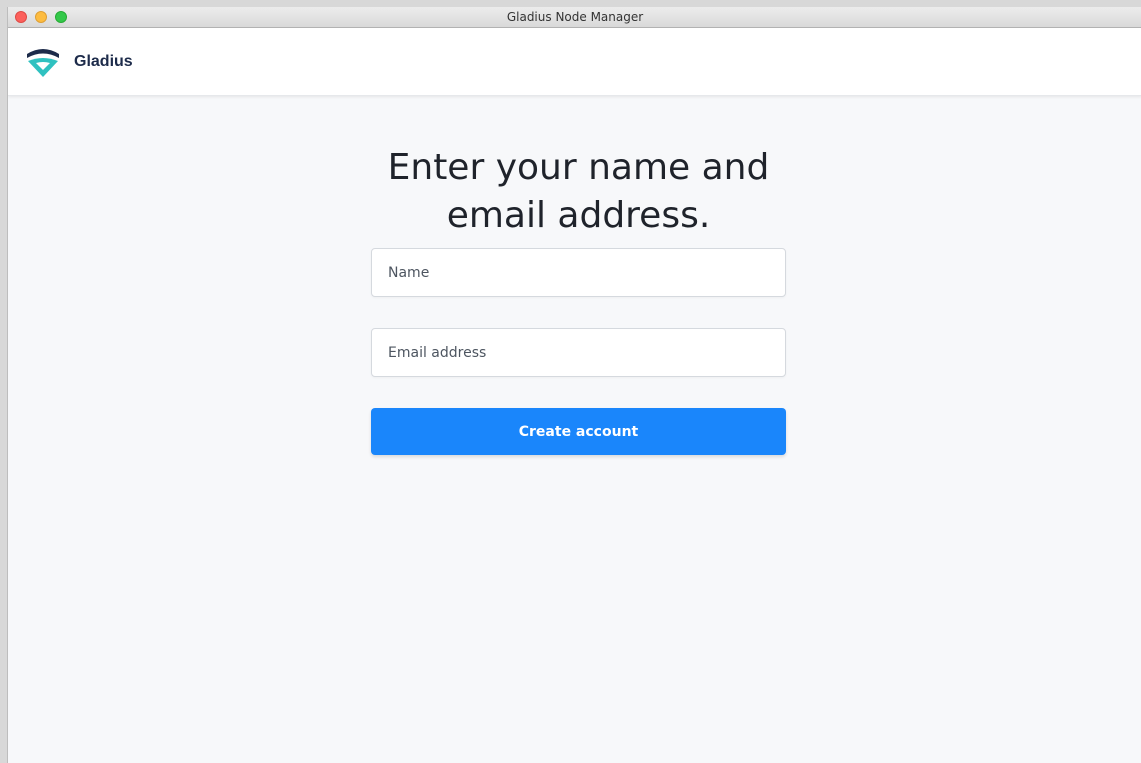 This screenshot has height=763, width=1141. I want to click on window-title: Gladius Node Manager, so click(575, 17).